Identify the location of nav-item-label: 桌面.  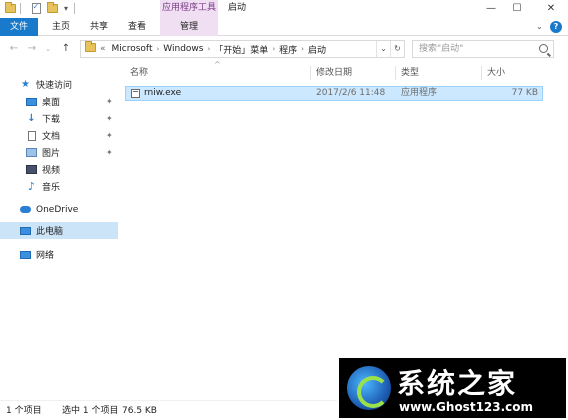
(51, 103).